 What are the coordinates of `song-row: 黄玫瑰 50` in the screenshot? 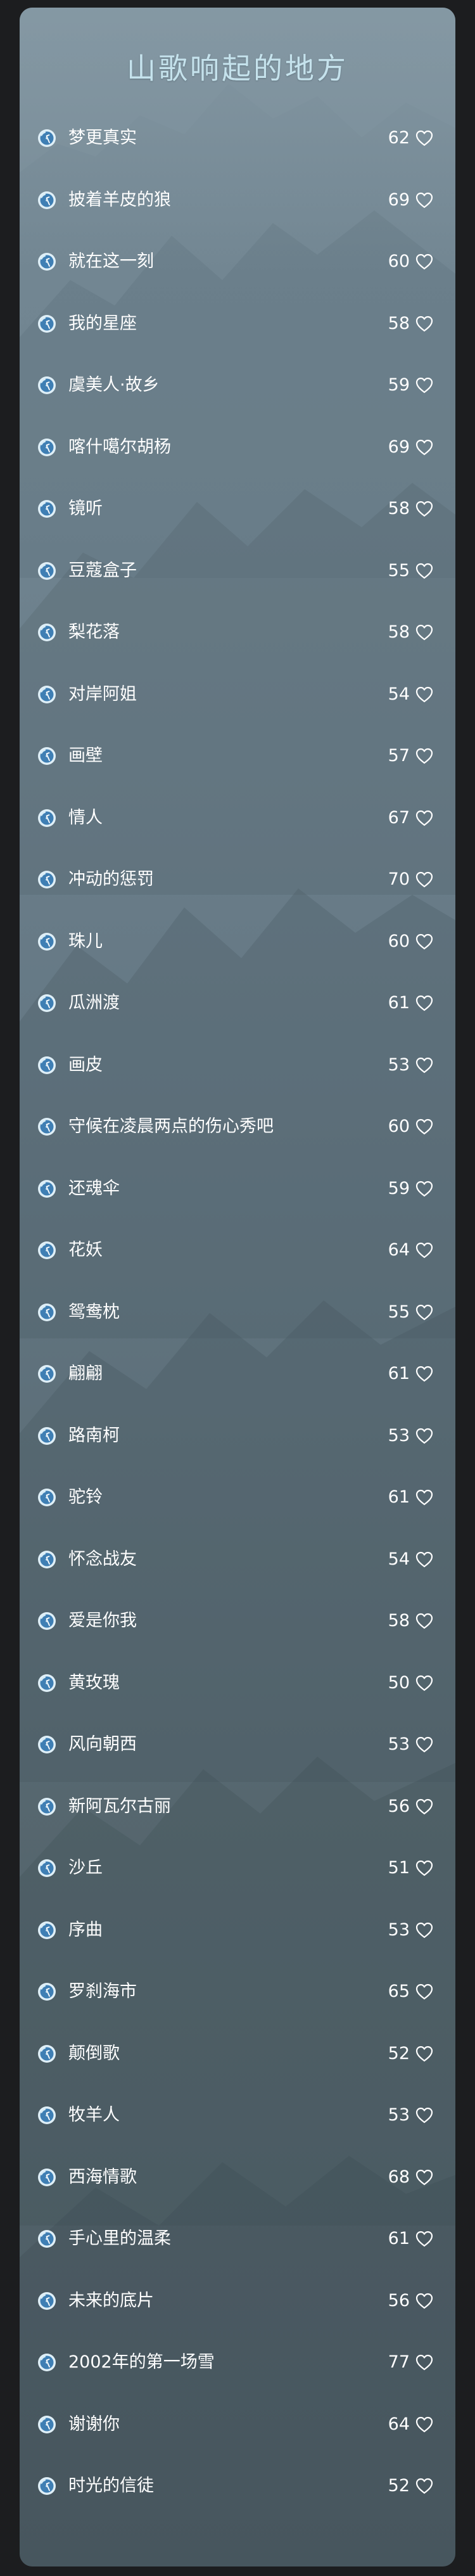 It's located at (237, 1683).